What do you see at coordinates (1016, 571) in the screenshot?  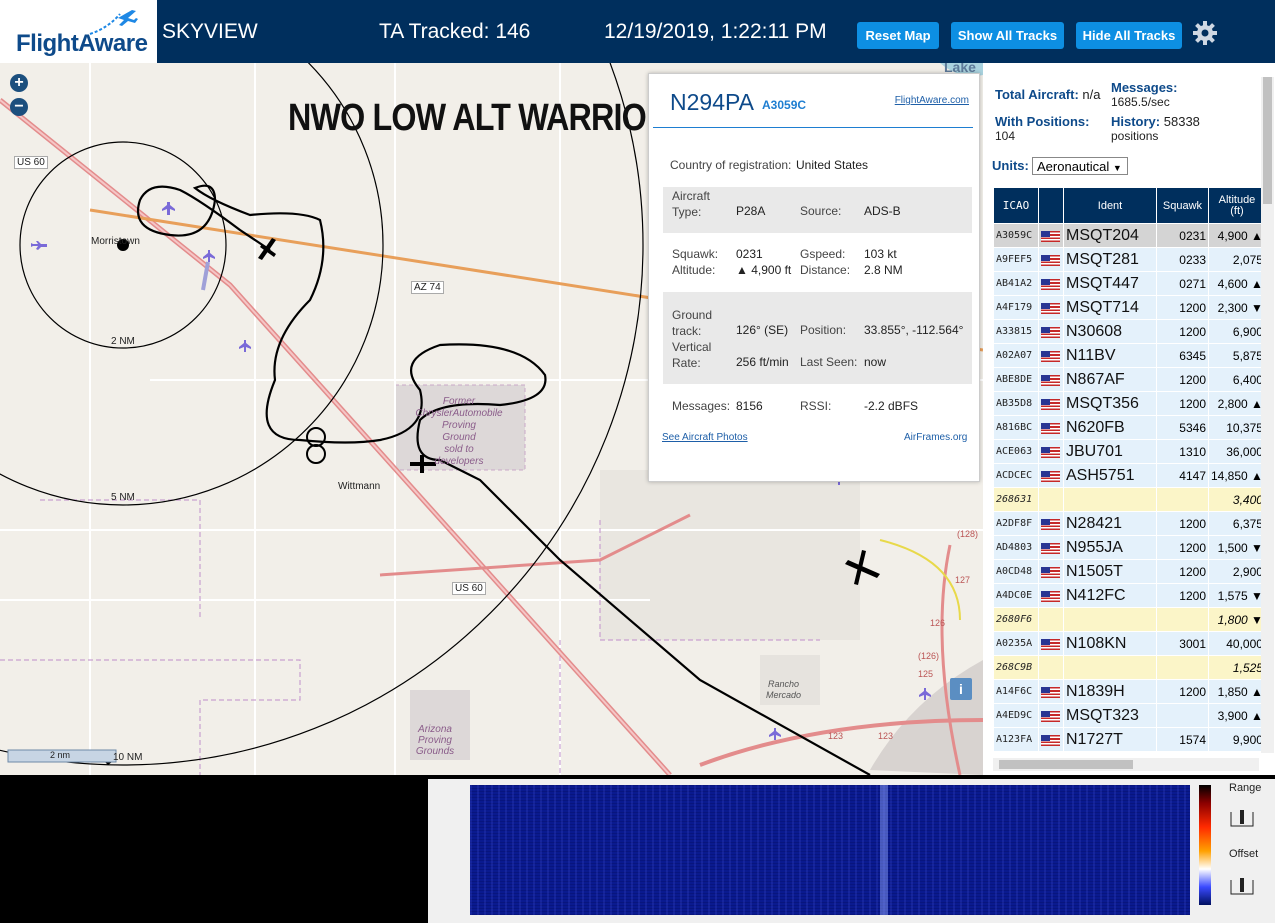 I see `cell-icao: A0CD48` at bounding box center [1016, 571].